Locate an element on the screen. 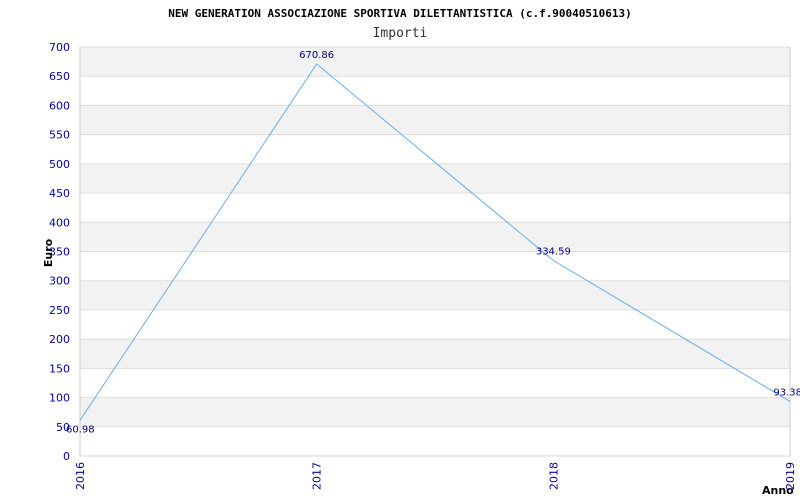 The width and height of the screenshot is (800, 500). y-tick-label: 250 is located at coordinates (59, 310).